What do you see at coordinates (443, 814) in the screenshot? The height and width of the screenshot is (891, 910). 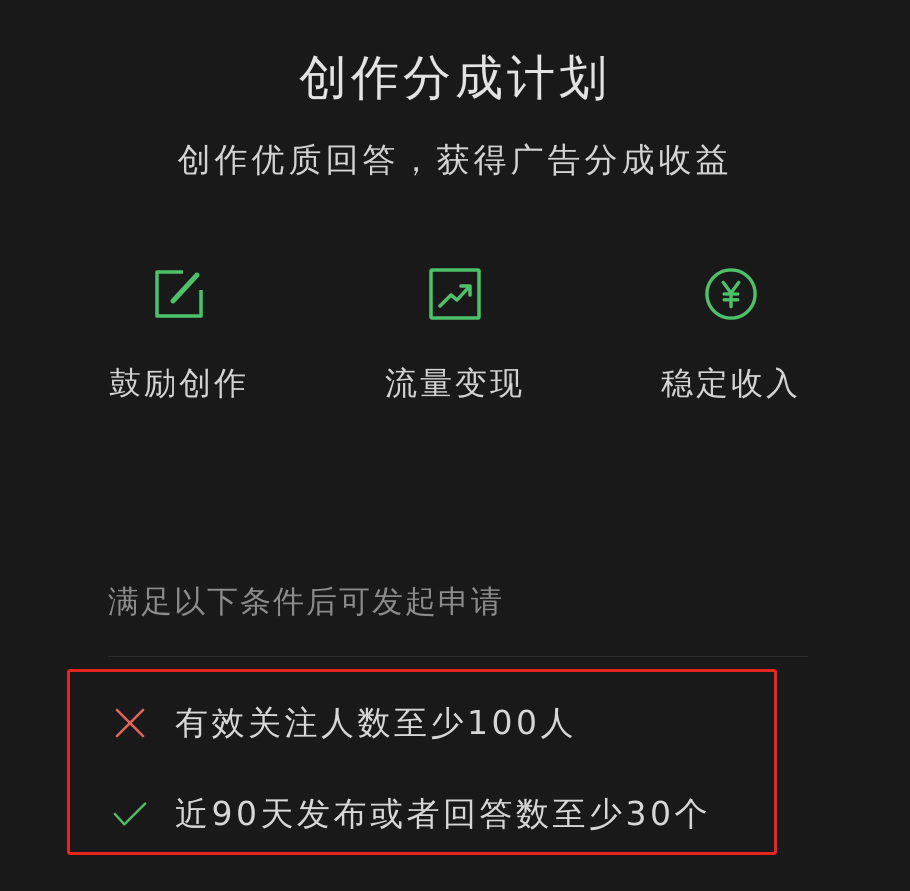 I see `requirement-text: 近90天发布或者回答数至少30个` at bounding box center [443, 814].